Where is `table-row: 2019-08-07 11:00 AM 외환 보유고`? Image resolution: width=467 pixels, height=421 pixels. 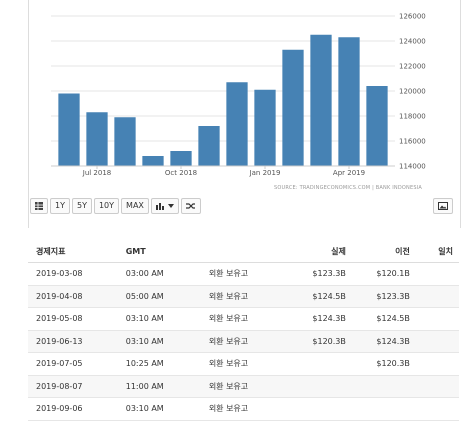
table-row: 2019-08-07 11:00 AM 외환 보유고 is located at coordinates (243, 386).